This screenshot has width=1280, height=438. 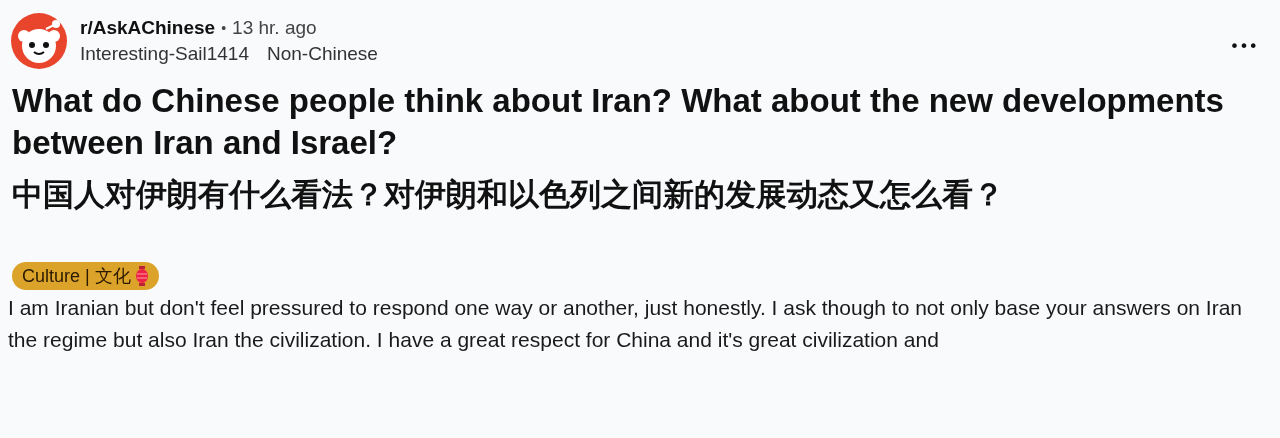 I want to click on post-flair: Culture | 文化, so click(x=85, y=276).